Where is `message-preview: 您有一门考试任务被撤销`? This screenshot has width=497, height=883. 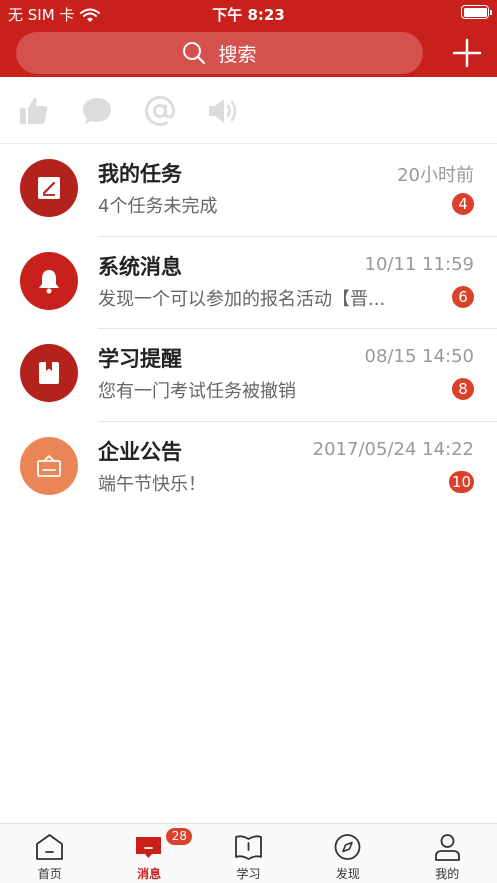 message-preview: 您有一门考试任务被撤销 is located at coordinates (197, 391).